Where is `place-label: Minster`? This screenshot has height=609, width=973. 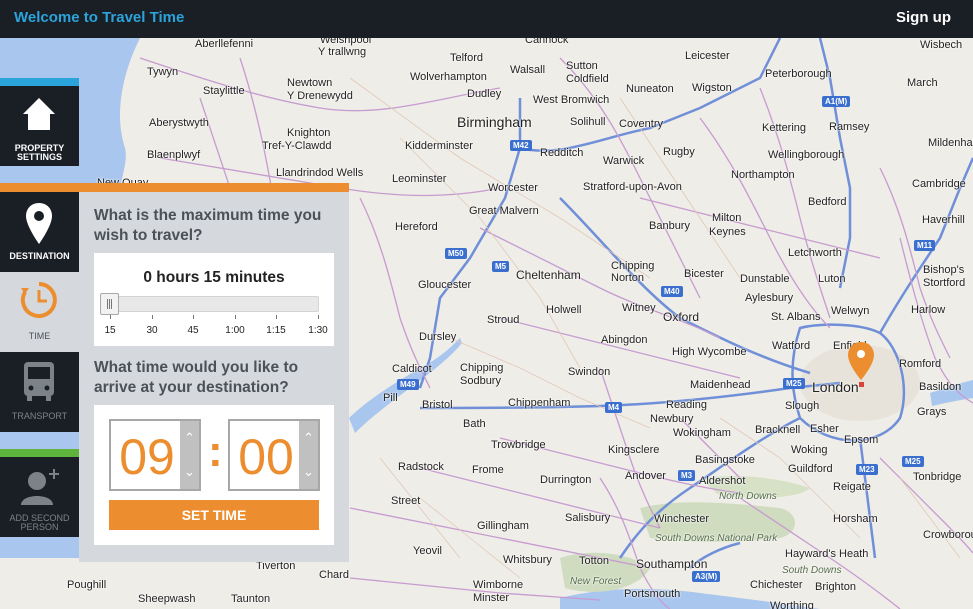
place-label: Minster is located at coordinates (491, 598).